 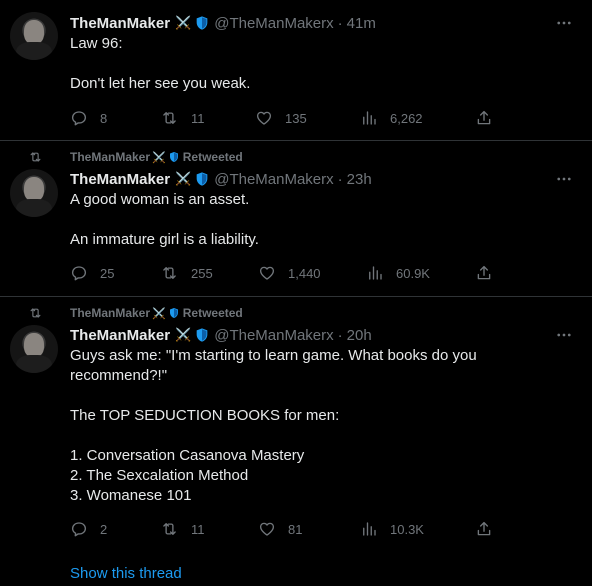 I want to click on tweet-text-line: The TOP SEDUCTION BOOKS for men:, so click(x=205, y=415).